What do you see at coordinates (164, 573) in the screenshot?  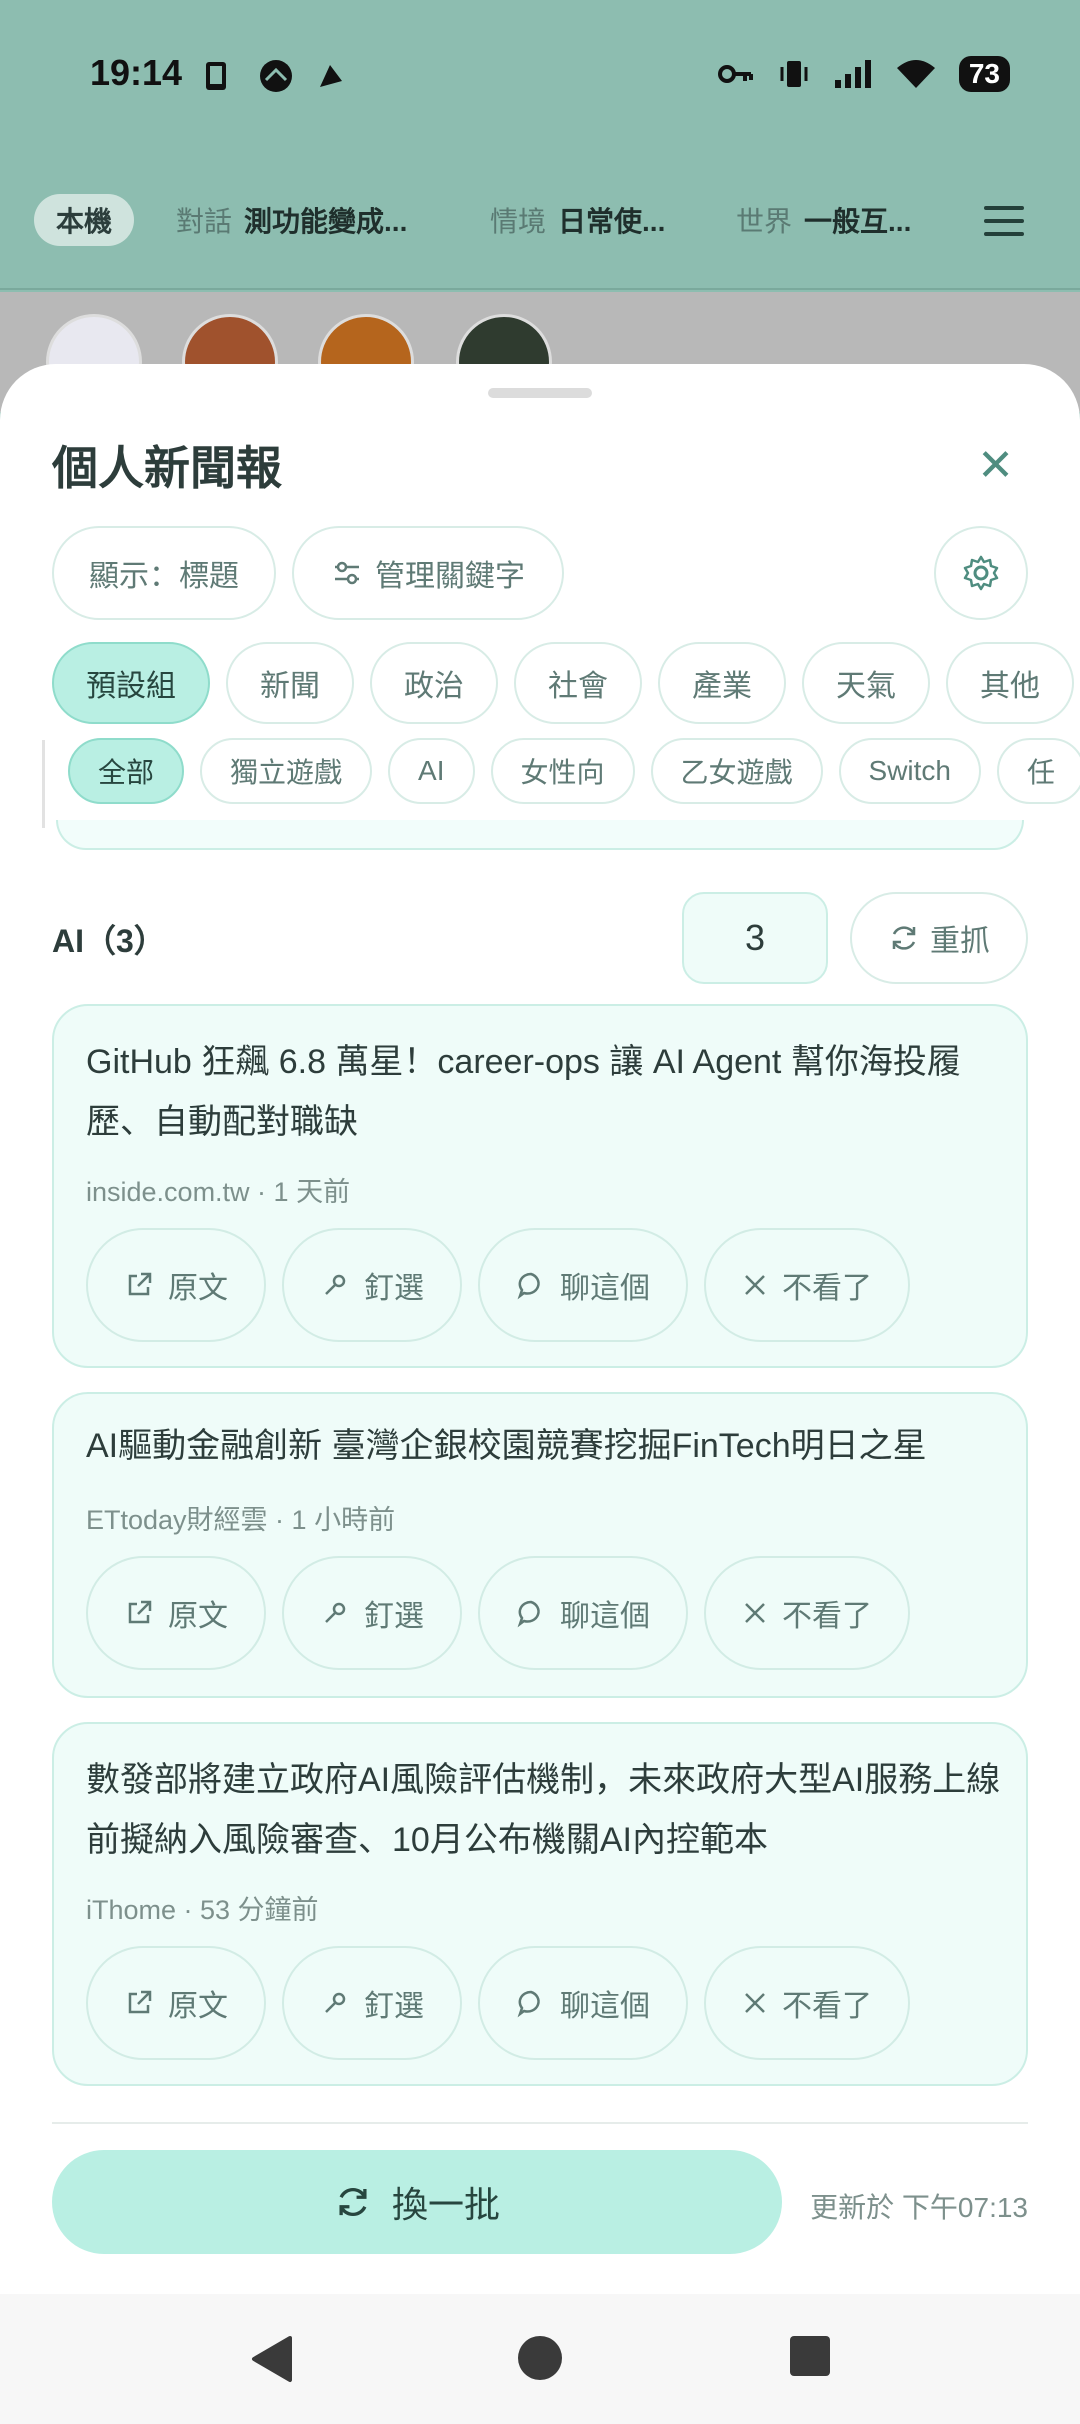 I see `display-mode-button: 顯示：標題` at bounding box center [164, 573].